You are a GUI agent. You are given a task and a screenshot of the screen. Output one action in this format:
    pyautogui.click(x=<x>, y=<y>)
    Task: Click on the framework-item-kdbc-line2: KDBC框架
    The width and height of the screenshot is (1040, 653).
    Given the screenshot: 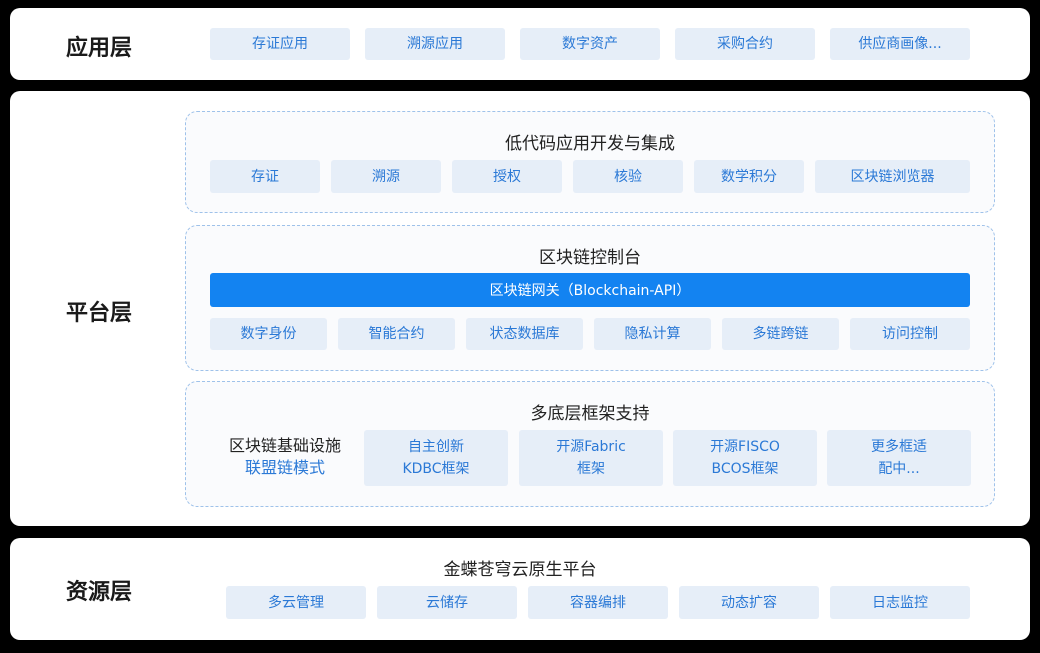 What is the action you would take?
    pyautogui.click(x=436, y=469)
    